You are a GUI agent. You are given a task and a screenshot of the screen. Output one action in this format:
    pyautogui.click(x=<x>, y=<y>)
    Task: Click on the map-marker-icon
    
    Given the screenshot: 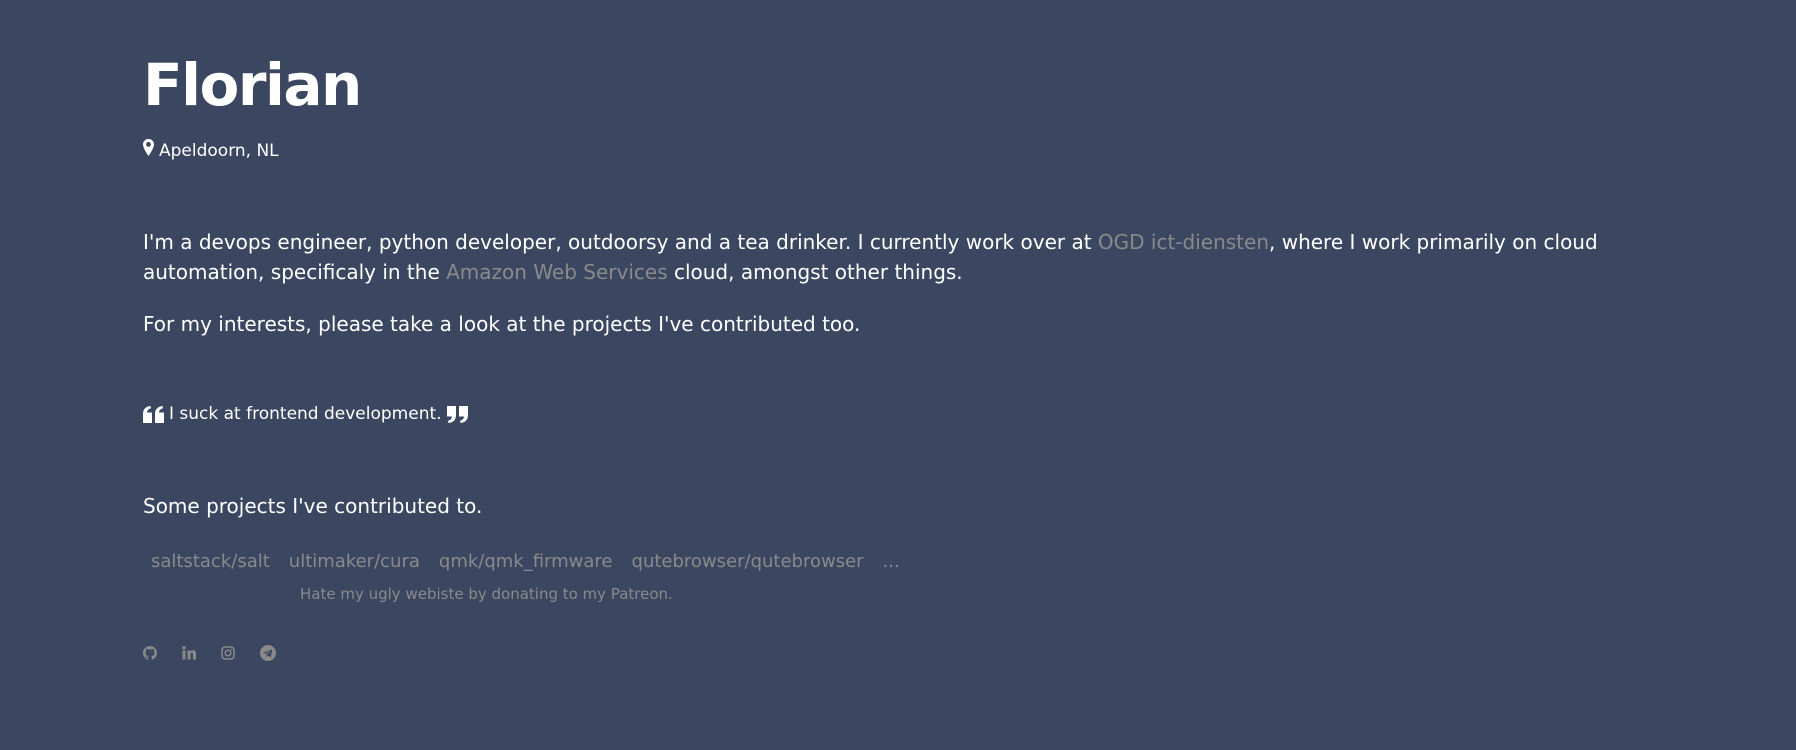 What is the action you would take?
    pyautogui.click(x=151, y=151)
    